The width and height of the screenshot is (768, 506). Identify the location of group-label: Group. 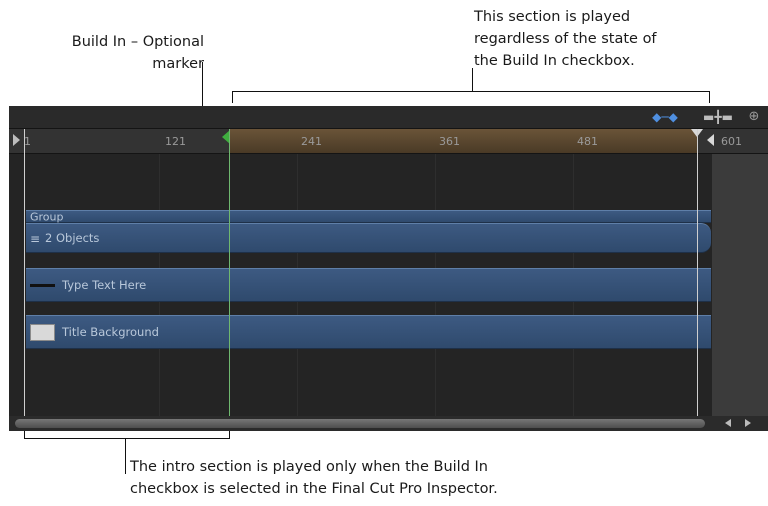
(47, 216).